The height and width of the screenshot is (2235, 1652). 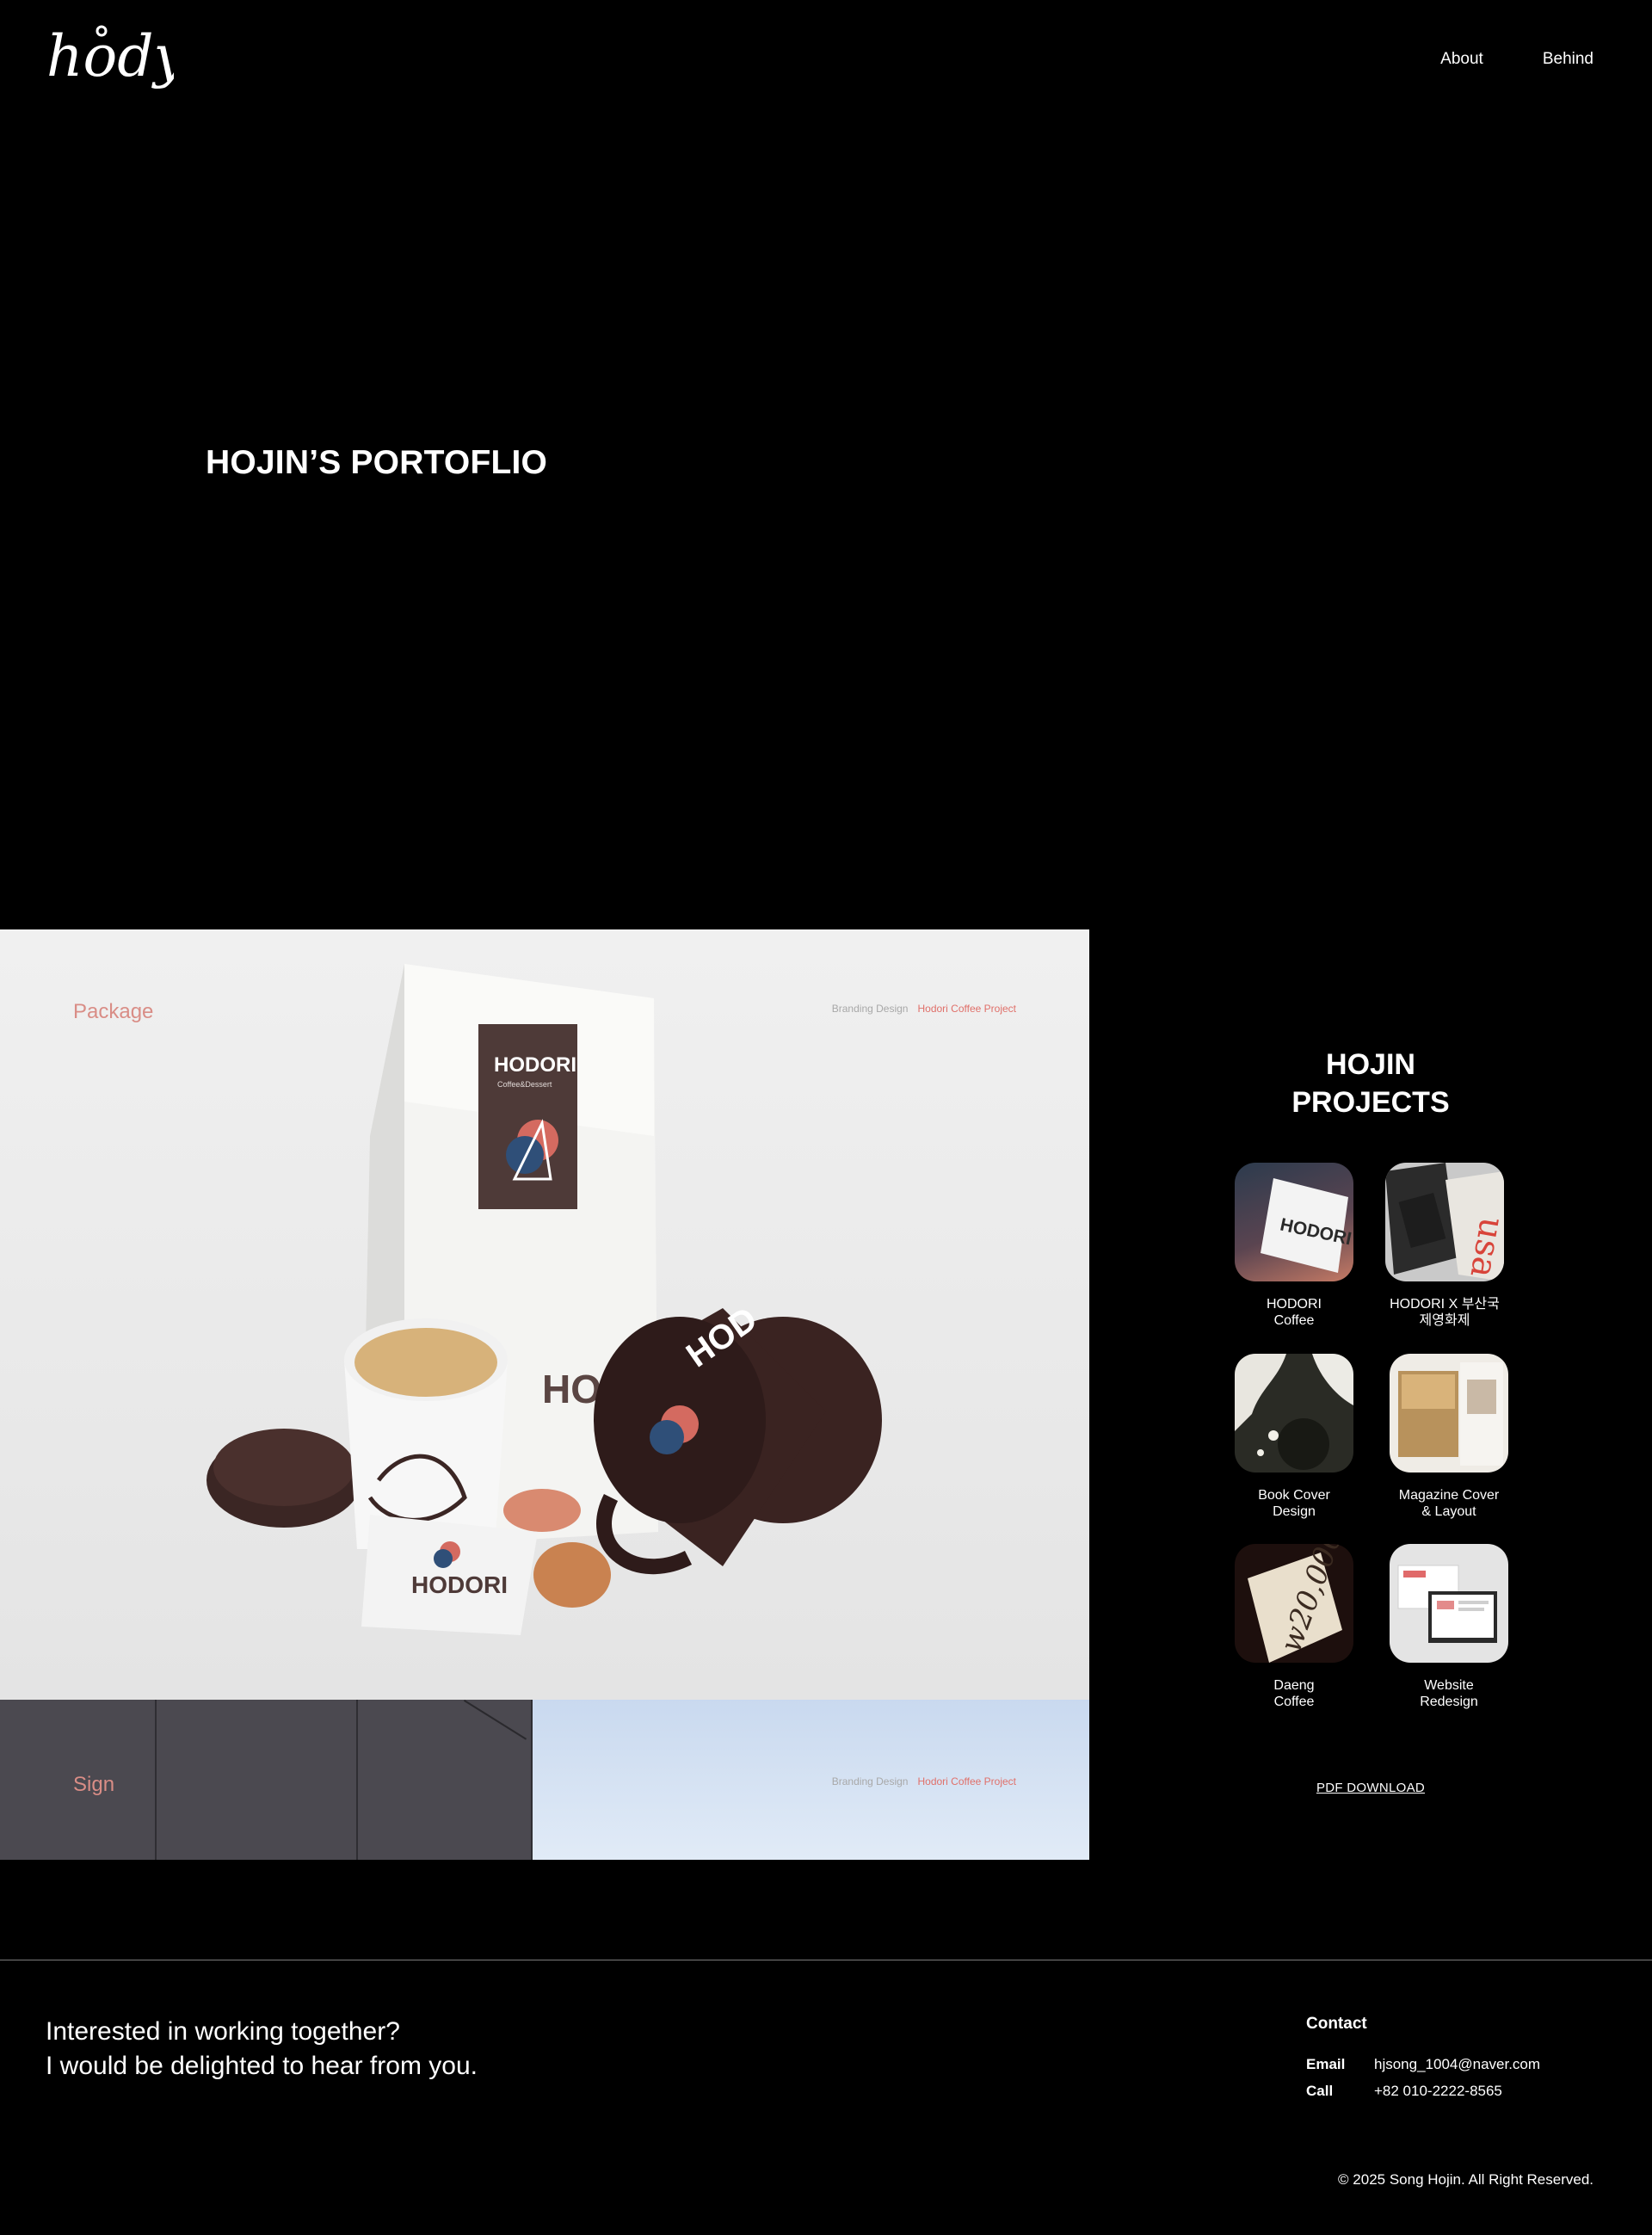 I want to click on project-label-line2: Redesign, so click(x=1449, y=1702).